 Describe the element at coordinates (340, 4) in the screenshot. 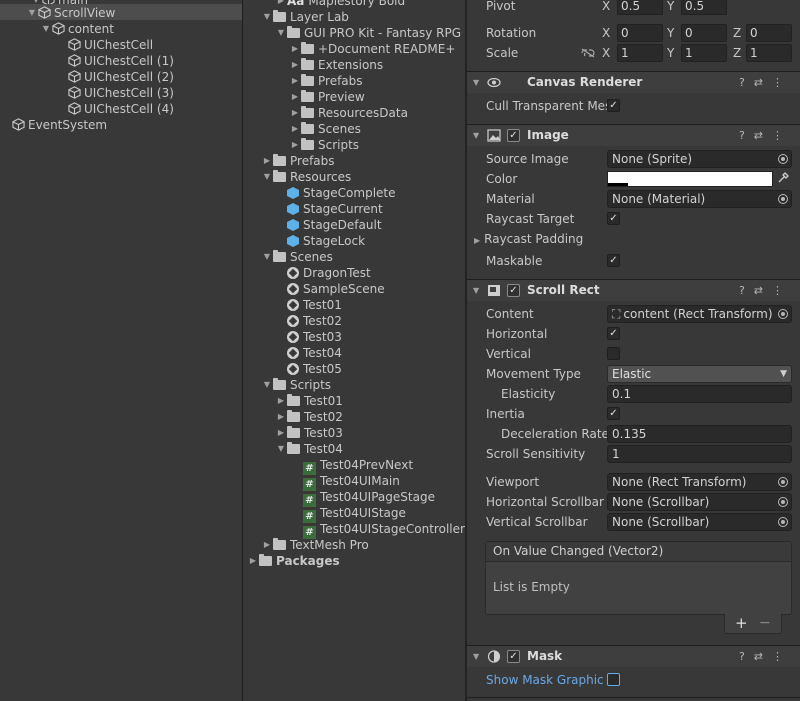

I see `project-item-font-asset: ▶ Aa Maplestory Bold` at that location.